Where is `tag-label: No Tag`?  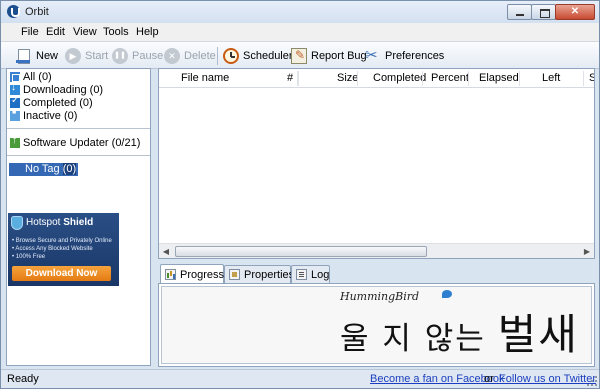
tag-label: No Tag is located at coordinates (42, 169).